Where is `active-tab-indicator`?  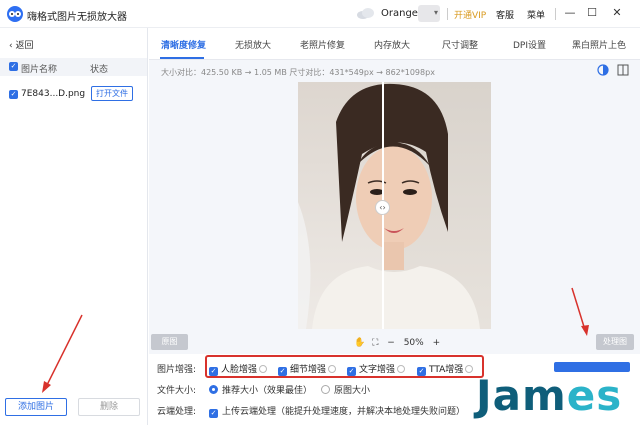 active-tab-indicator is located at coordinates (182, 58).